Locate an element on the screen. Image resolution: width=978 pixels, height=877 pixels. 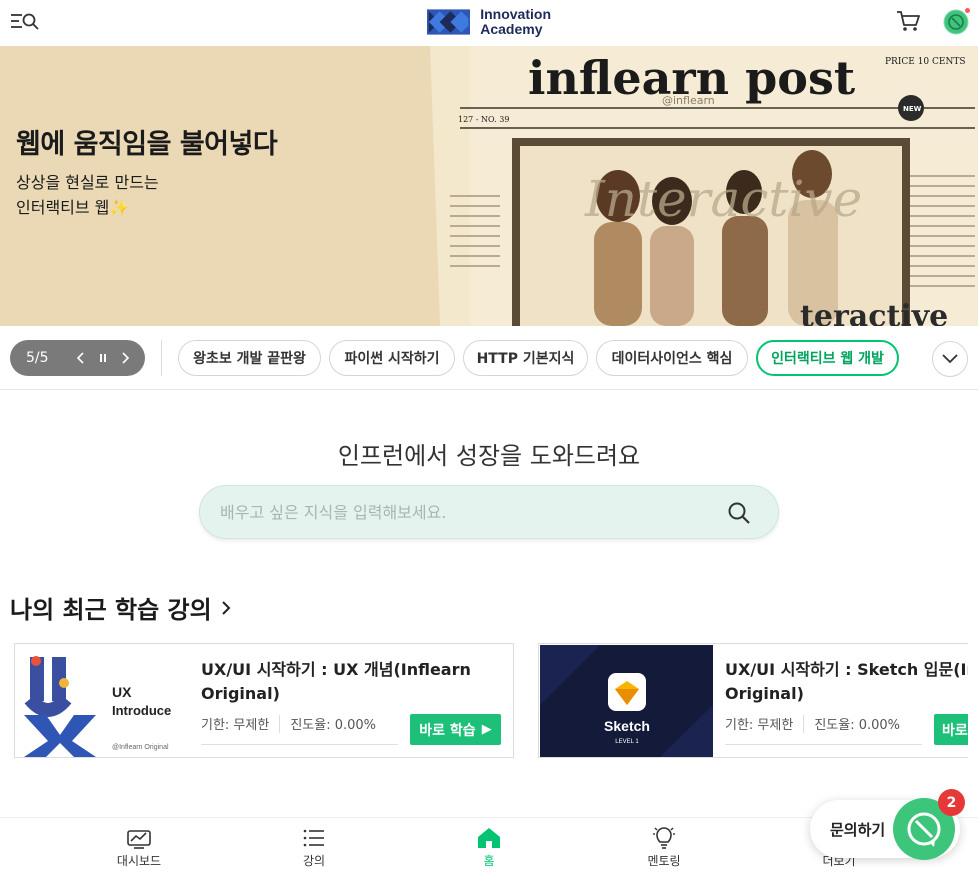
ux-thumbnail-illustration: UX Introduce @Inflearn Original is located at coordinates (102, 701).